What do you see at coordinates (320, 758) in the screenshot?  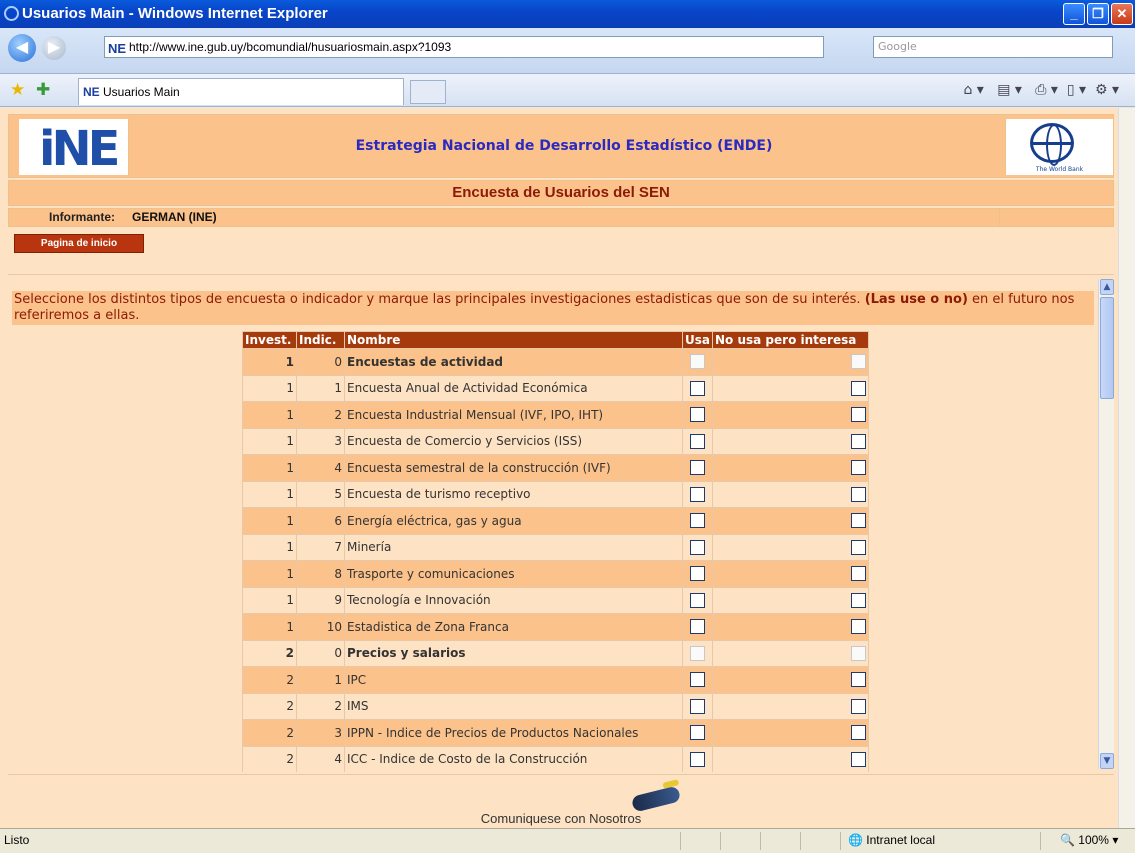 I see `indic-cell: 4` at bounding box center [320, 758].